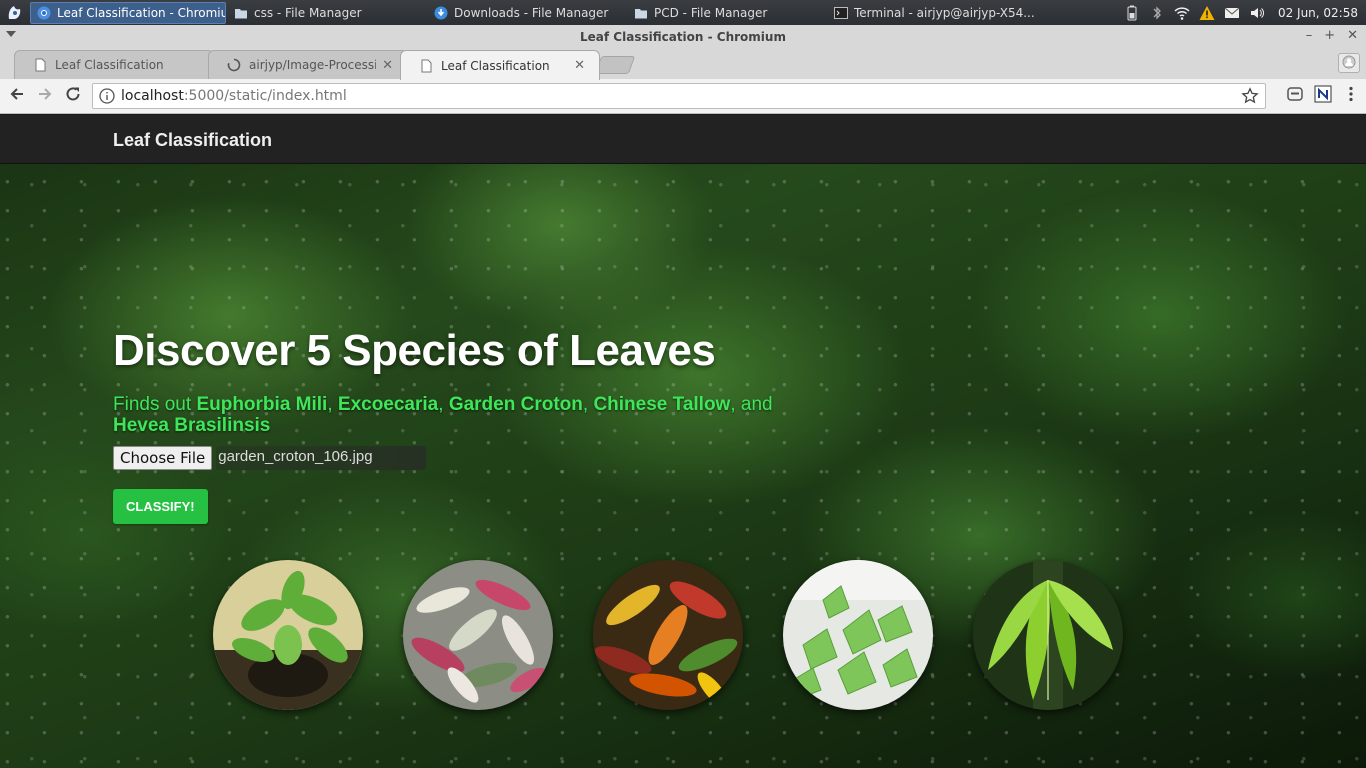 The image size is (1366, 768). Describe the element at coordinates (1132, 13) in the screenshot. I see `battery-icon` at that location.